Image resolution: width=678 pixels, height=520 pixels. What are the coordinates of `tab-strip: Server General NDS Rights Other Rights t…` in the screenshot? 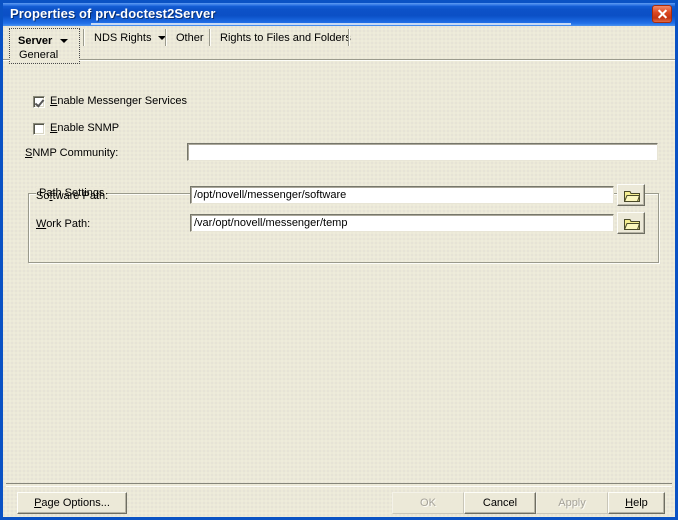 It's located at (339, 45).